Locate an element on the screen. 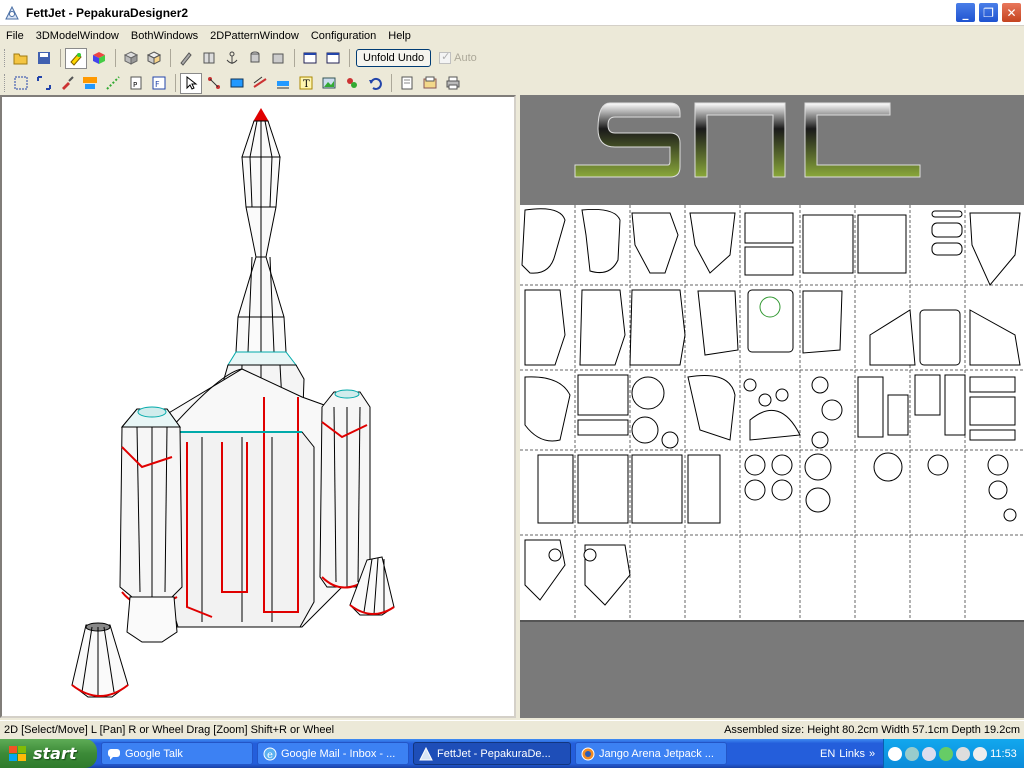 The width and height of the screenshot is (1024, 768). unfold-undo-button: Unfold Undo is located at coordinates (394, 58).